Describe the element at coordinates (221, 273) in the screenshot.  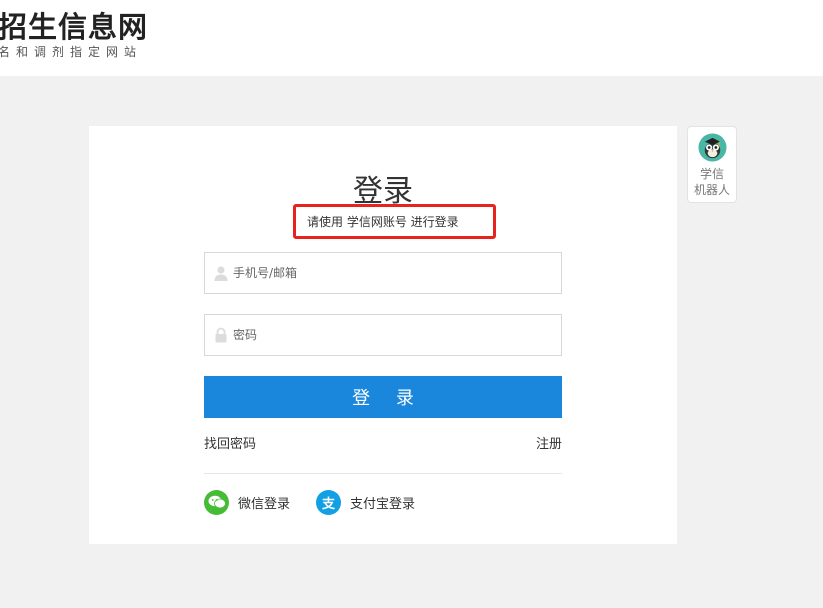
I see `user-icon` at that location.